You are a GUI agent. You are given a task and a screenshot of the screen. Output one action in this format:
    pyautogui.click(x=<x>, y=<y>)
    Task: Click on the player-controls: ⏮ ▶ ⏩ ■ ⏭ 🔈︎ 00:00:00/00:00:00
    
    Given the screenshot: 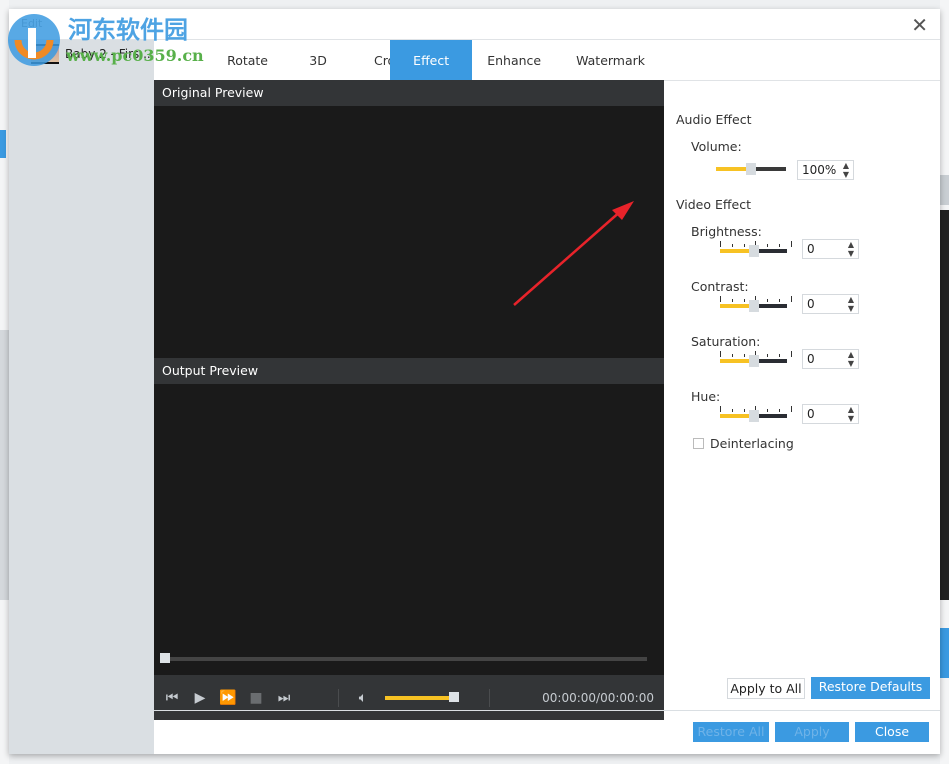 What is the action you would take?
    pyautogui.click(x=409, y=697)
    